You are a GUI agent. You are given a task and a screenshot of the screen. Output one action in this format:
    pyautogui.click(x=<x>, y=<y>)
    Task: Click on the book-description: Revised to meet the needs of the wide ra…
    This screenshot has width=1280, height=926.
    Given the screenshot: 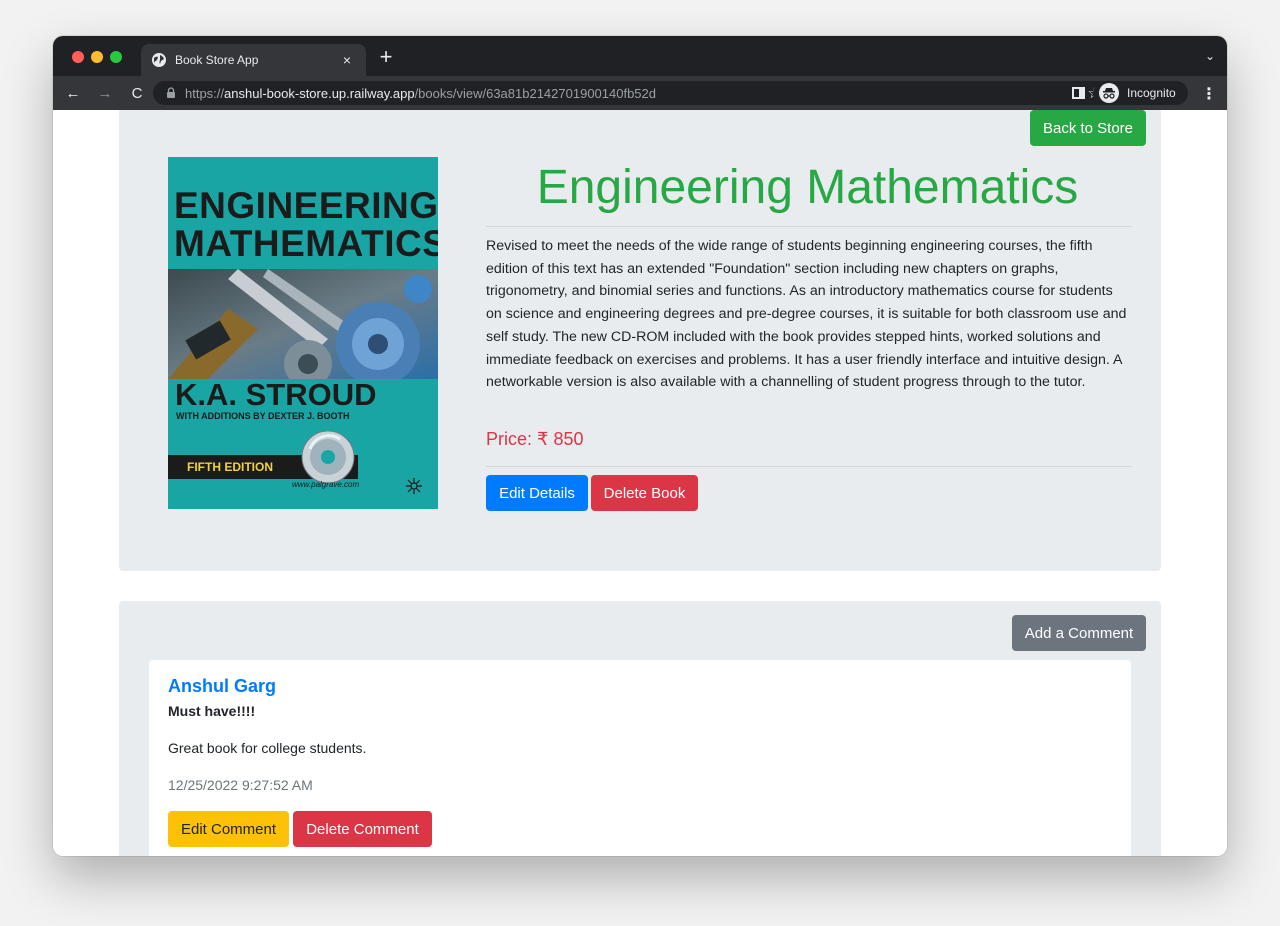 What is the action you would take?
    pyautogui.click(x=806, y=314)
    